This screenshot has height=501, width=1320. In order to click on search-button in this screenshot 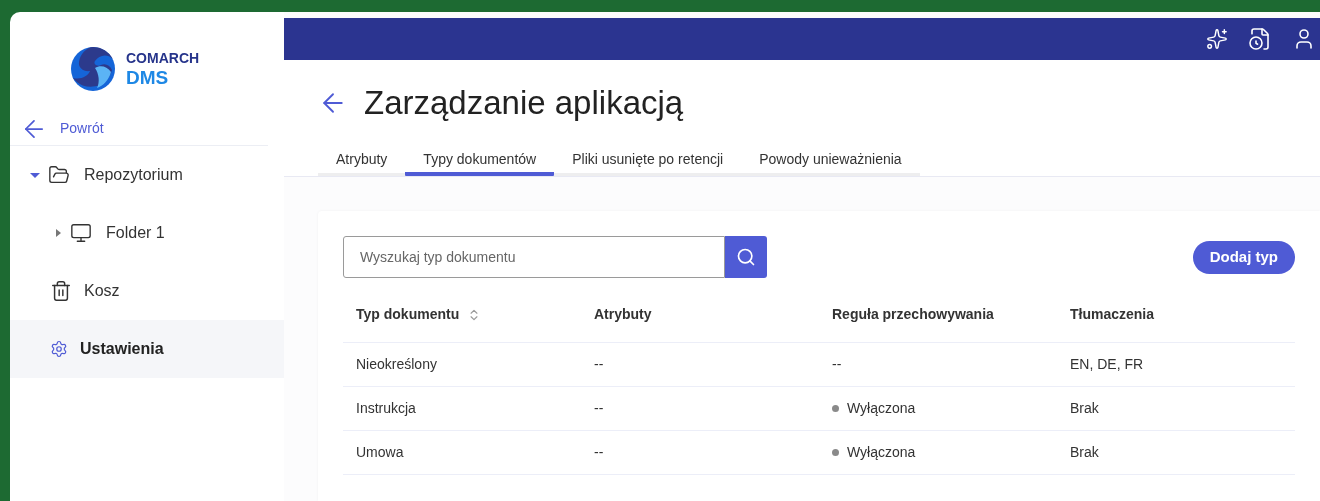, I will do `click(746, 257)`.